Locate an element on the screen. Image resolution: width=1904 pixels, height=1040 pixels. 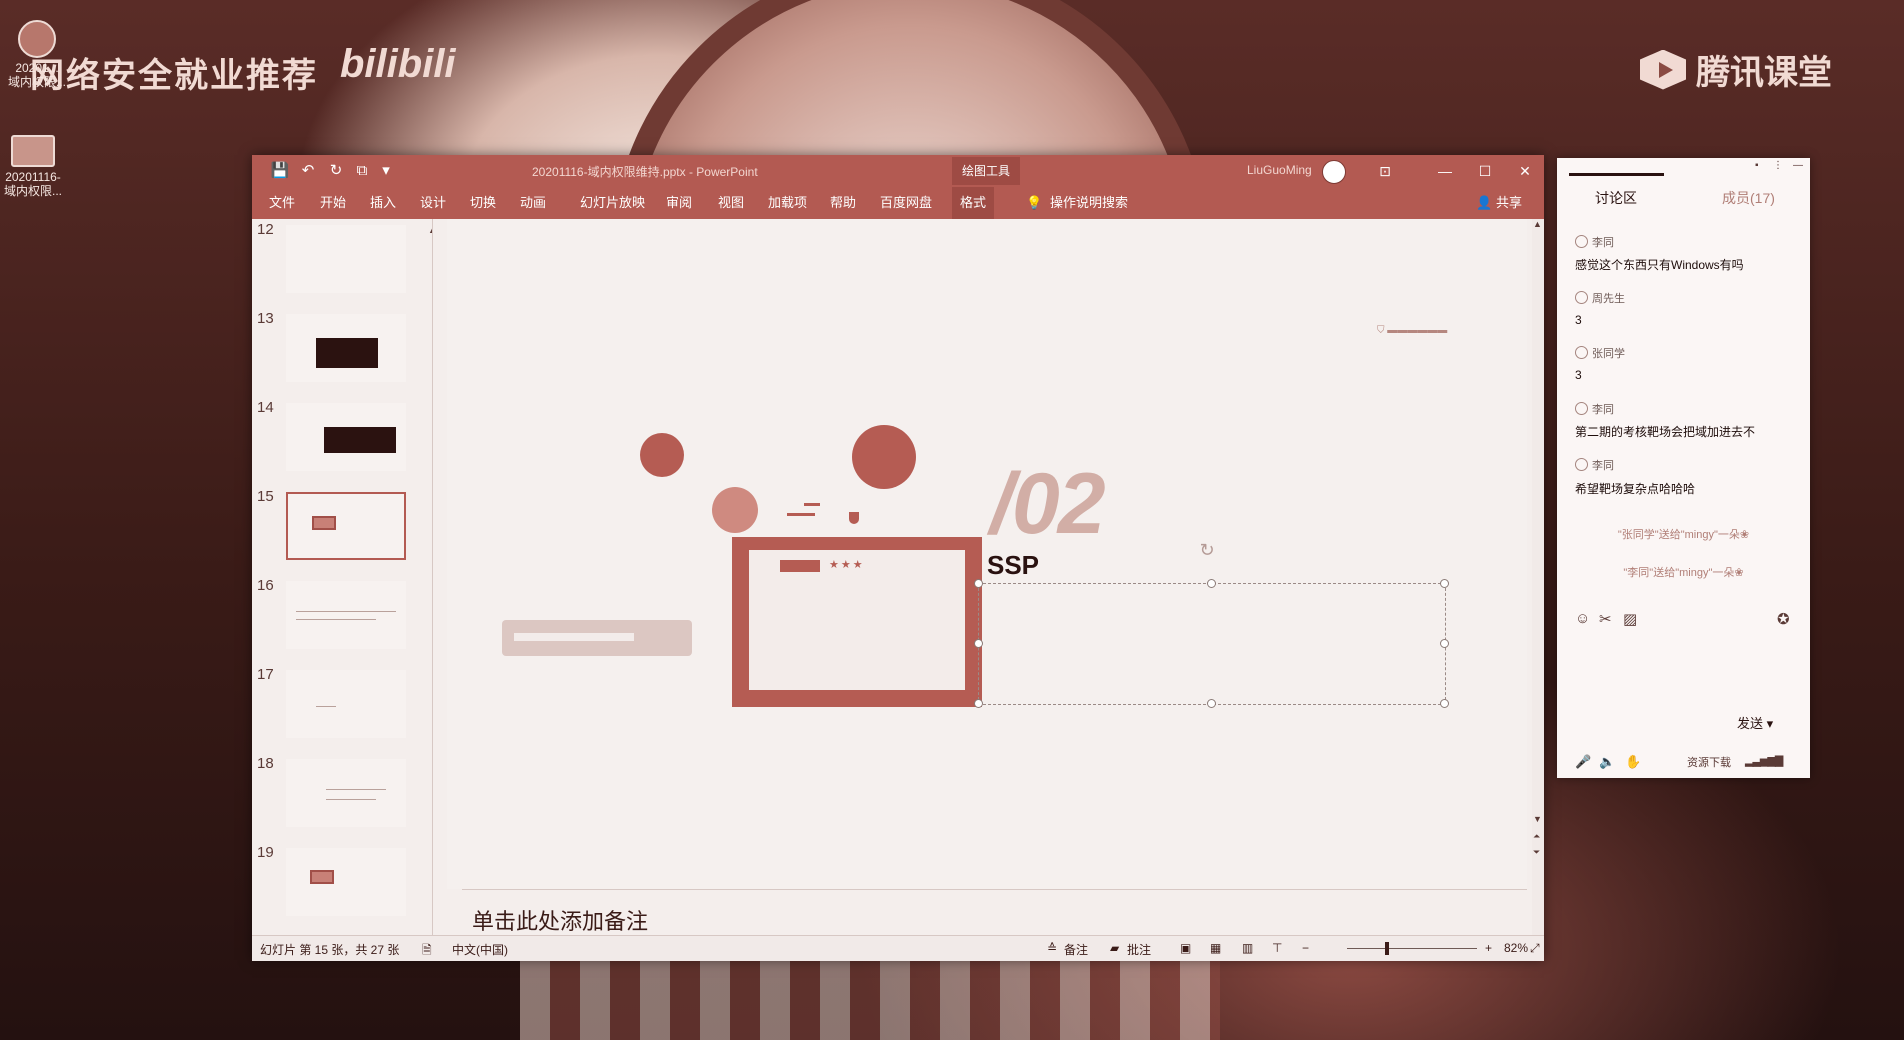
hand-raise-icon: ✋ is located at coordinates (1633, 762).